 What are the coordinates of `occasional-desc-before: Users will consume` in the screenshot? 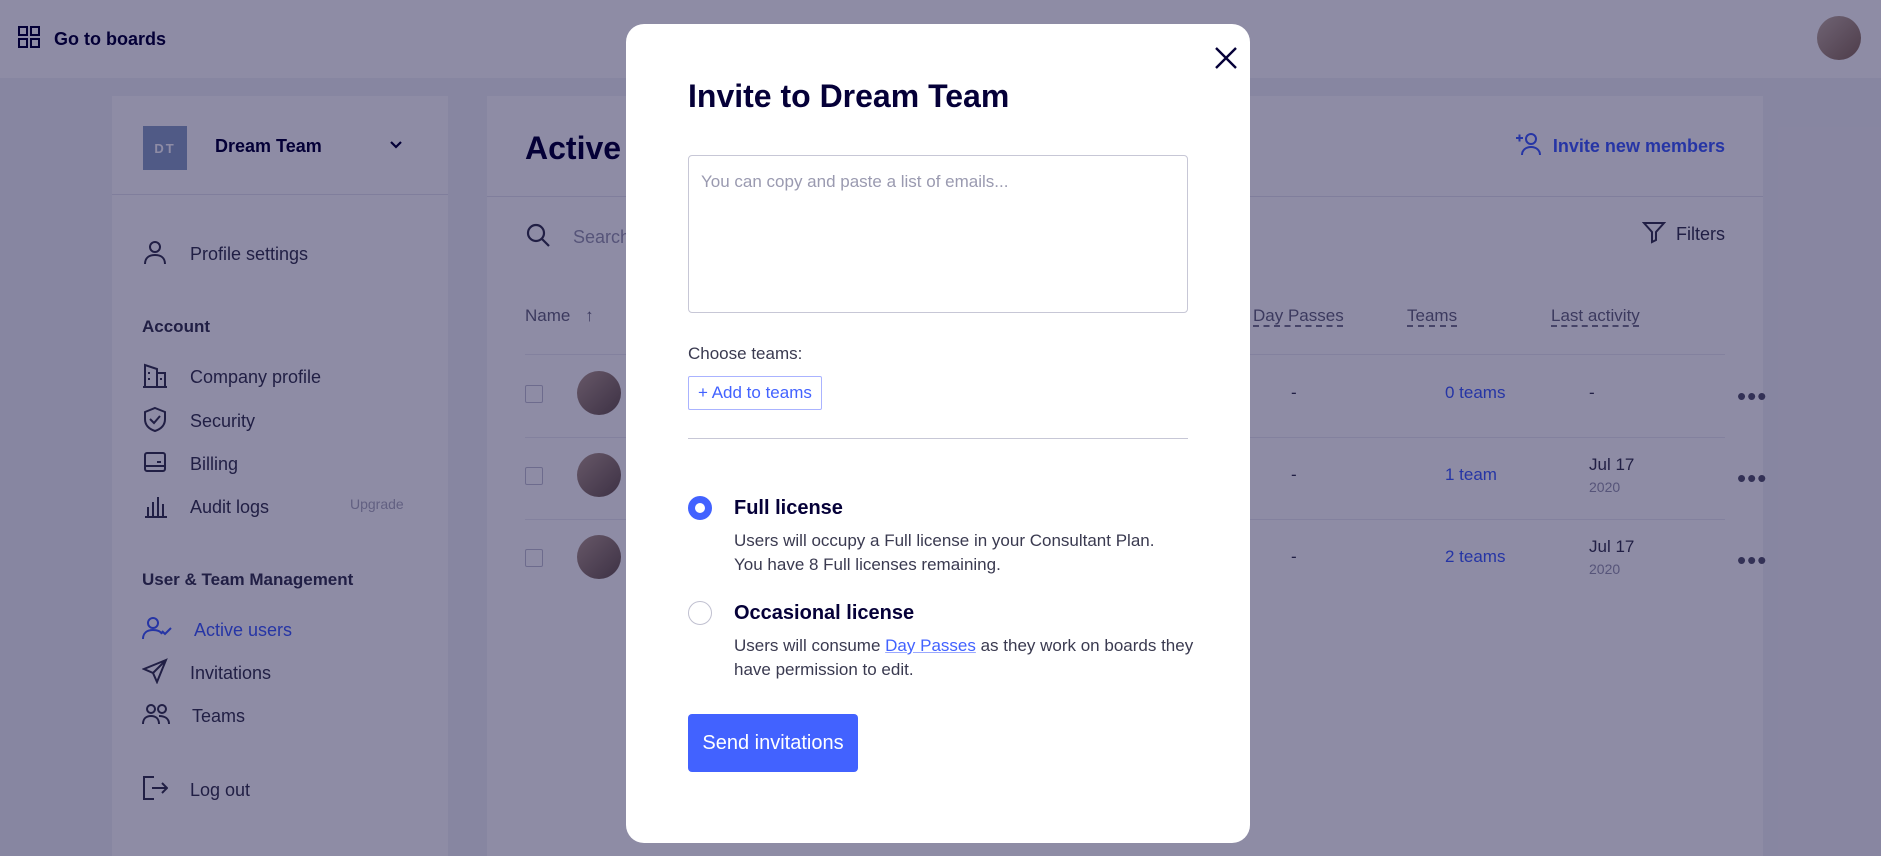 It's located at (810, 645).